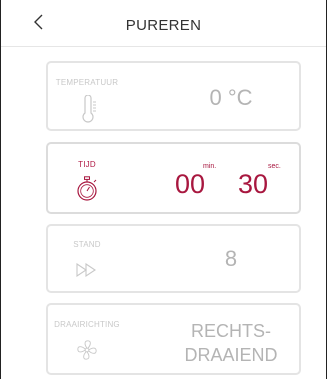 The height and width of the screenshot is (379, 327). I want to click on time-card: TIJD 00 min. 30 sec., so click(173, 178).